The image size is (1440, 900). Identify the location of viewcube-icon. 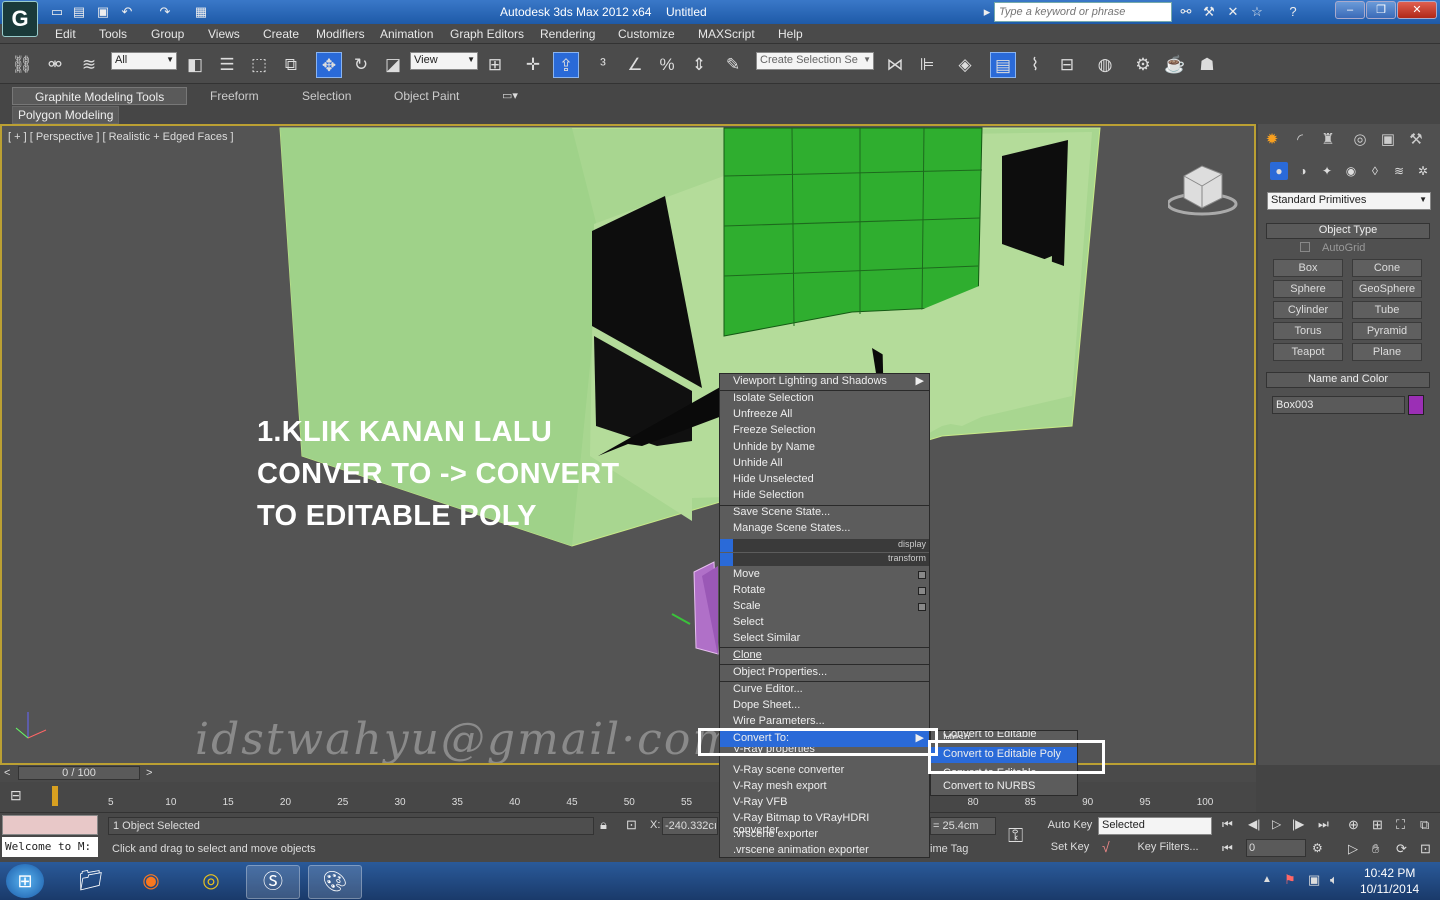
(1202, 190).